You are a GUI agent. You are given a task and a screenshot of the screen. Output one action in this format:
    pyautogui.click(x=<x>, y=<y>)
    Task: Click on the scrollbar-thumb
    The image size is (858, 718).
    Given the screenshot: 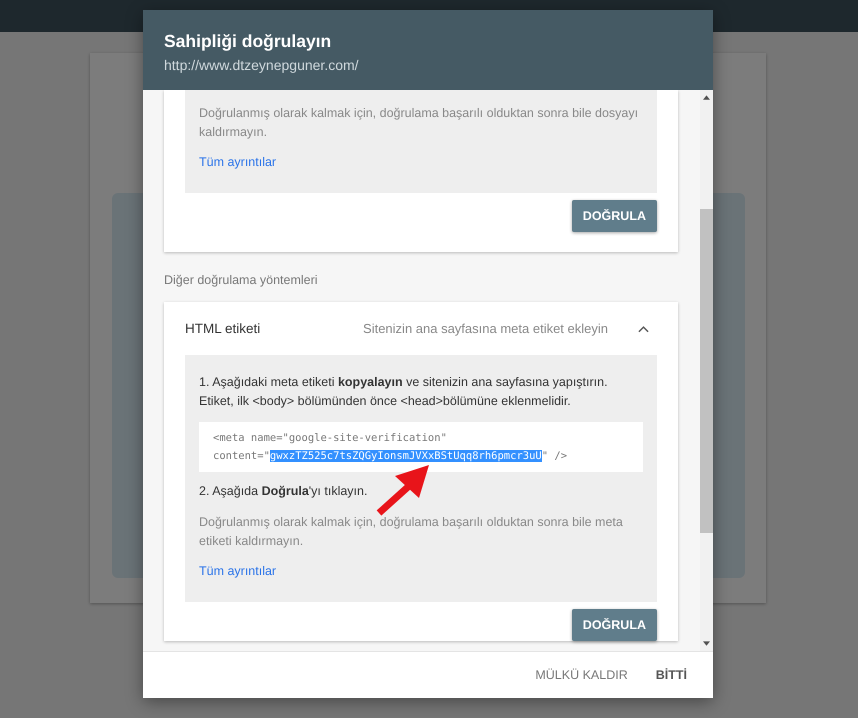 What is the action you would take?
    pyautogui.click(x=706, y=371)
    